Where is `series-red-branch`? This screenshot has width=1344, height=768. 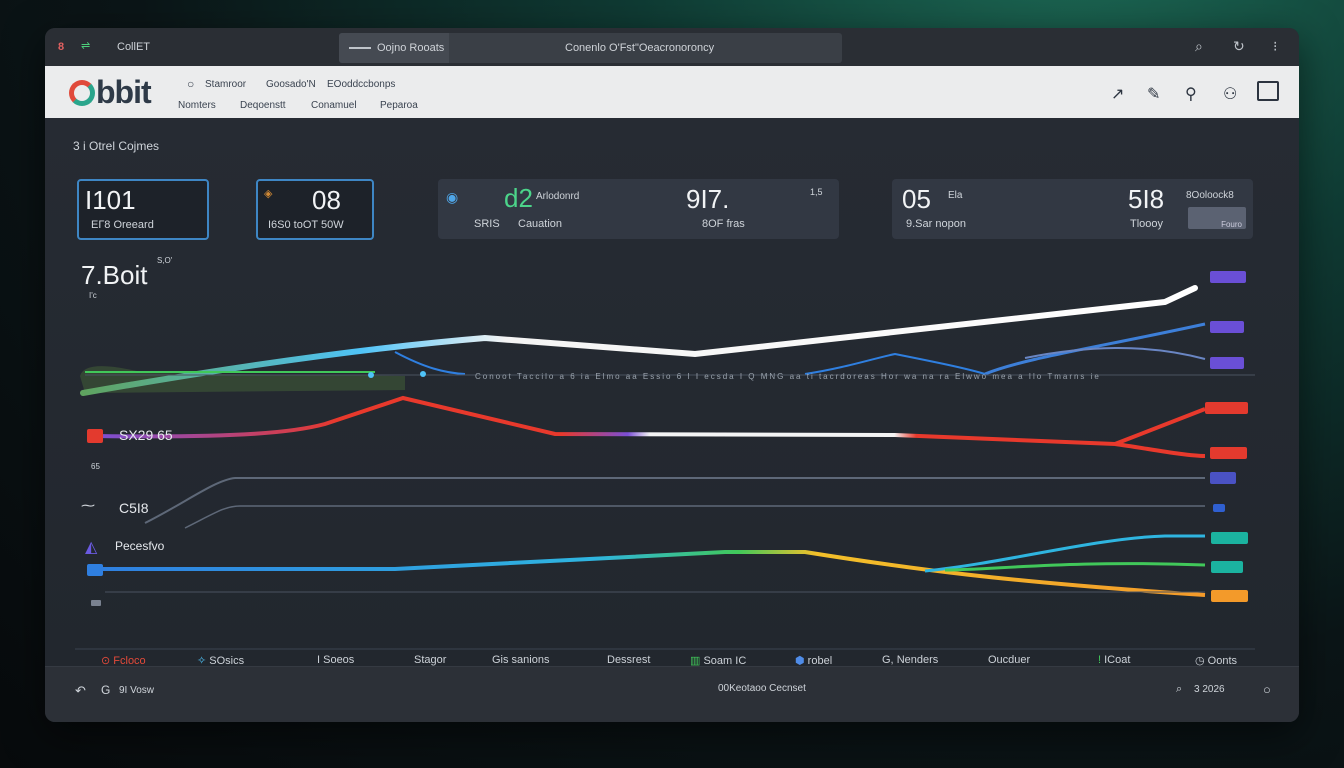 series-red-branch is located at coordinates (1160, 450).